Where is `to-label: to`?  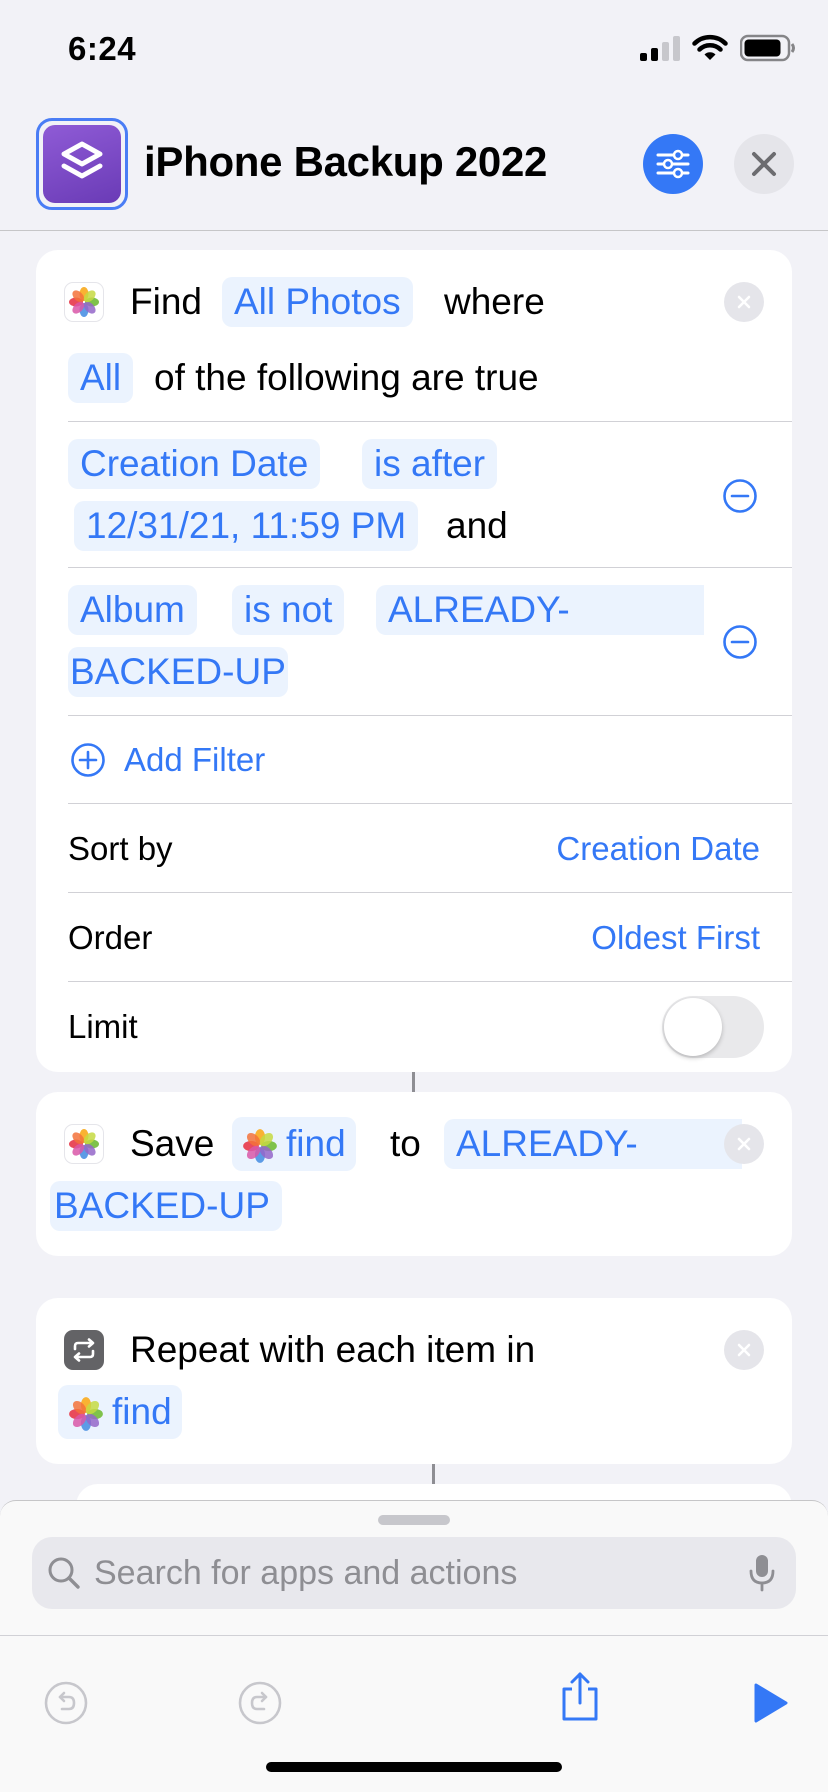
to-label: to is located at coordinates (405, 1143).